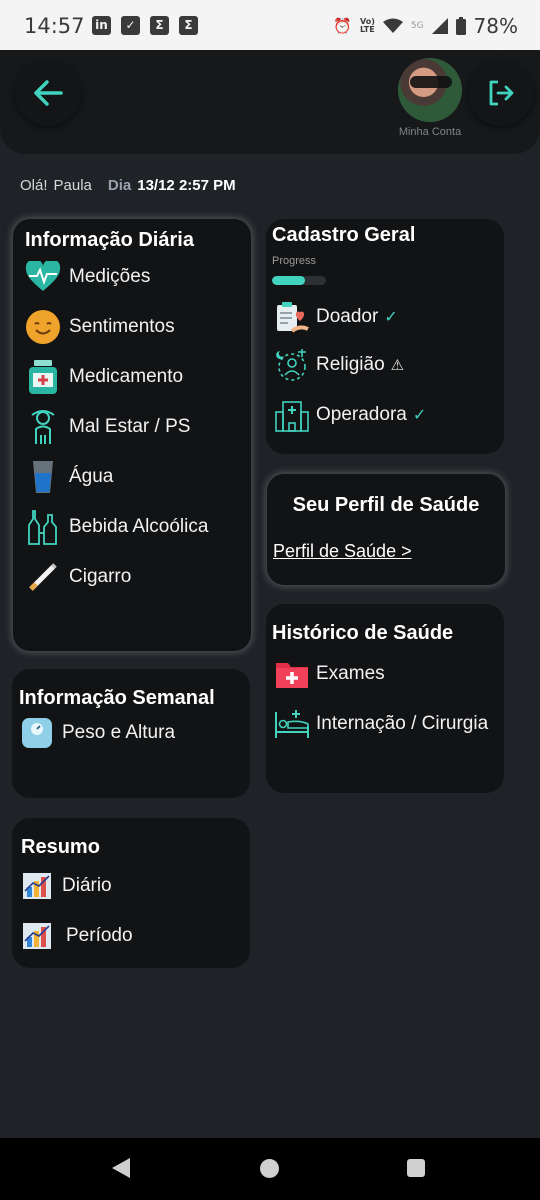  Describe the element at coordinates (386, 505) in the screenshot. I see `health-profile-title: Seu Perfil de Saúde` at that location.